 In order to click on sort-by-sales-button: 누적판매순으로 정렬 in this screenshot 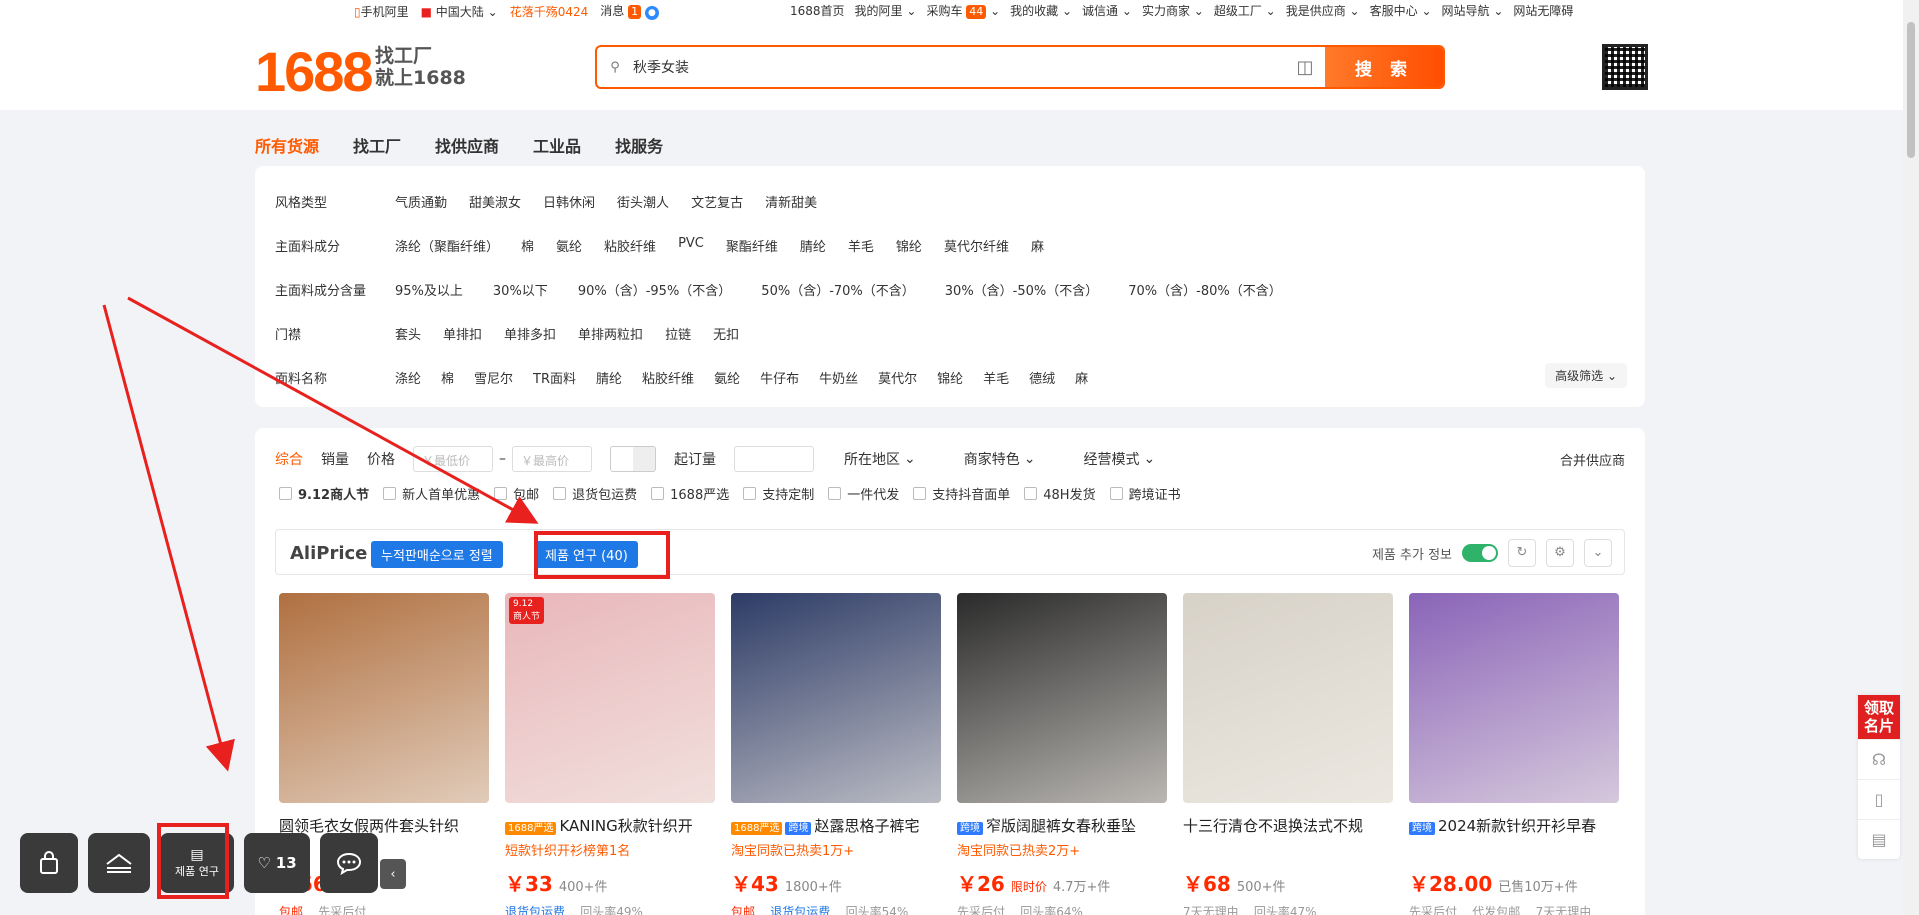, I will do `click(437, 554)`.